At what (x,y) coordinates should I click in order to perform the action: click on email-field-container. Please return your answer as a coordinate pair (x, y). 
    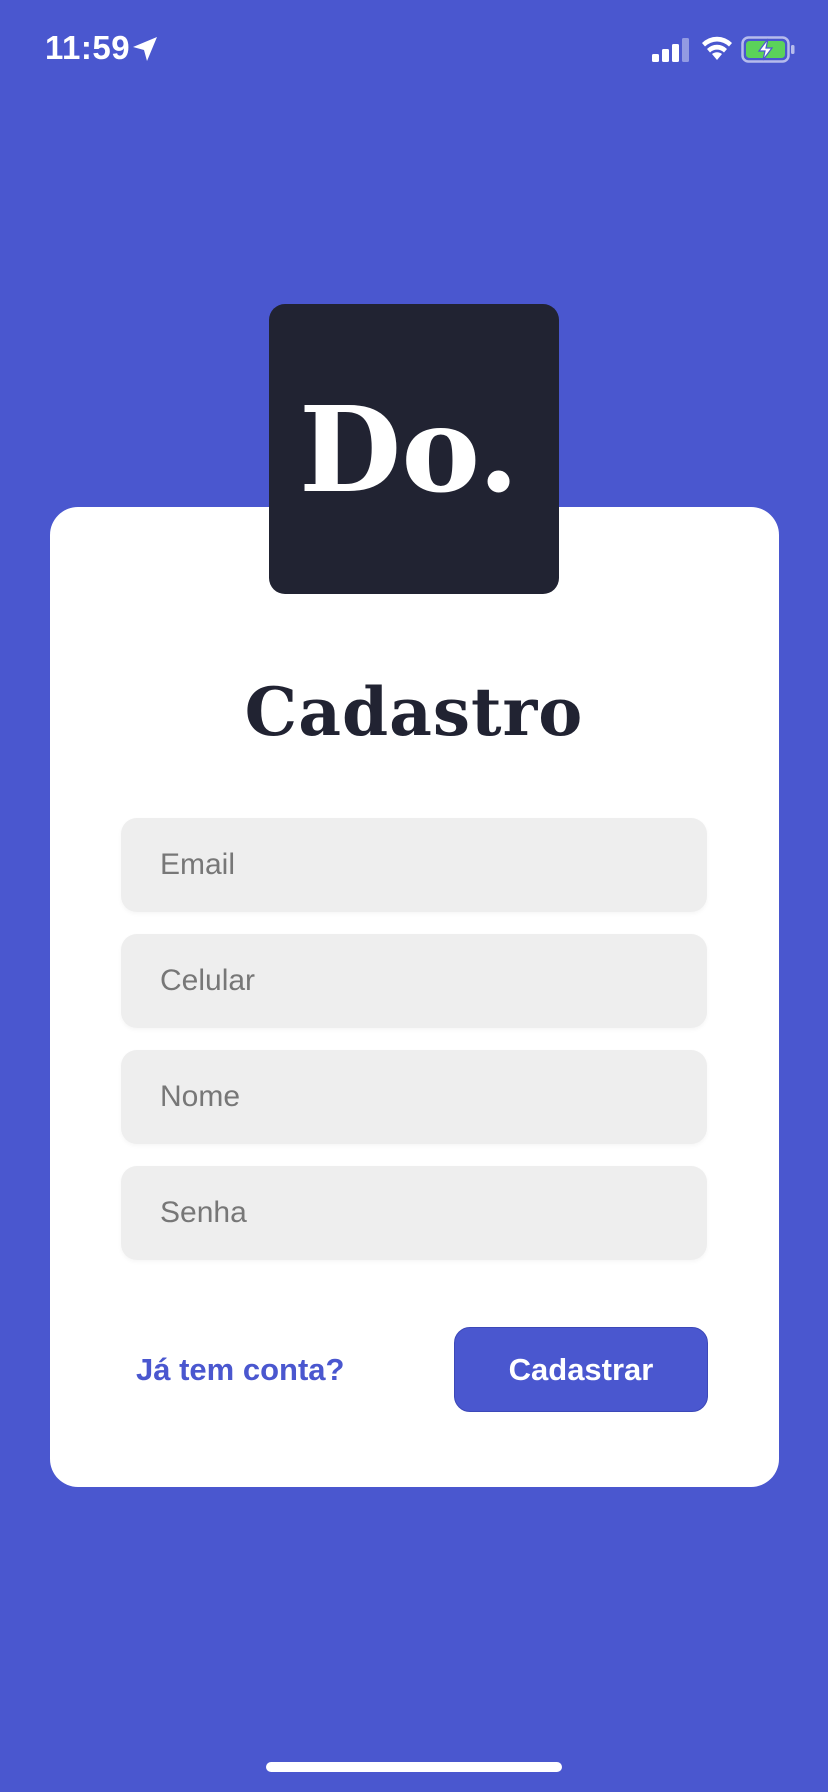
    Looking at the image, I should click on (414, 865).